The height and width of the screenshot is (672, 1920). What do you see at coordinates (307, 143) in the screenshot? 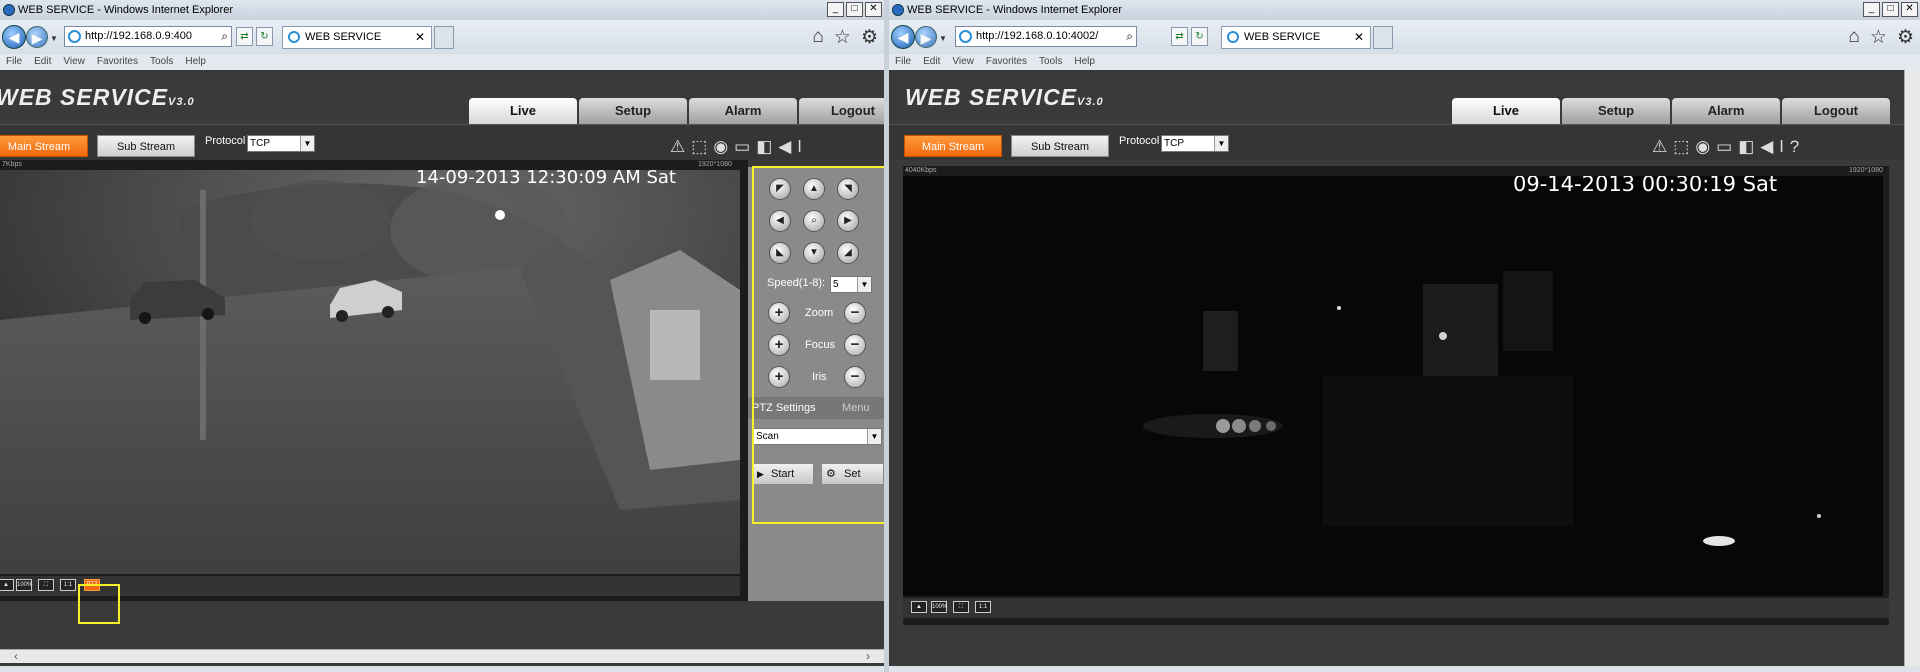
I see `chevron-down-icon: ▼` at bounding box center [307, 143].